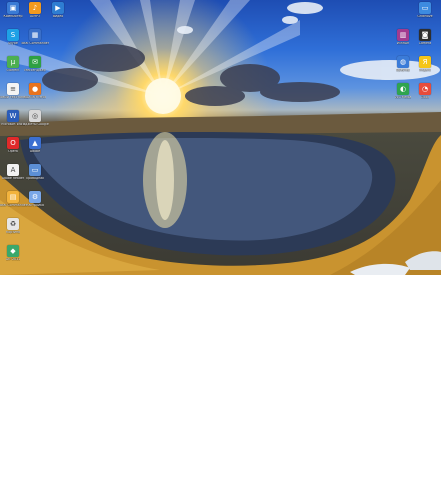  Describe the element at coordinates (13, 8) in the screenshot. I see `computer-icon: ▣` at that location.